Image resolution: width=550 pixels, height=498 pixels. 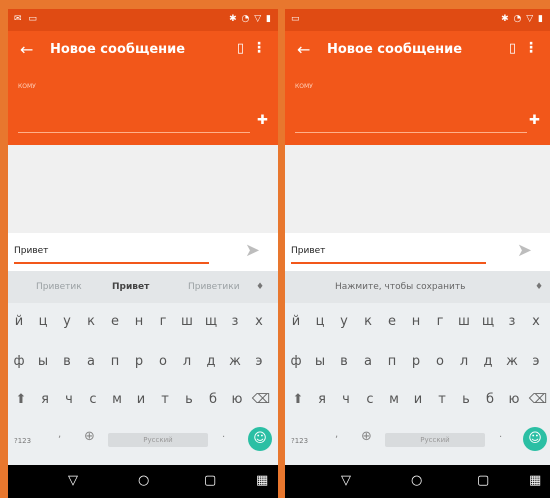 What do you see at coordinates (59, 287) in the screenshot?
I see `suggestion-1: Приветик` at bounding box center [59, 287].